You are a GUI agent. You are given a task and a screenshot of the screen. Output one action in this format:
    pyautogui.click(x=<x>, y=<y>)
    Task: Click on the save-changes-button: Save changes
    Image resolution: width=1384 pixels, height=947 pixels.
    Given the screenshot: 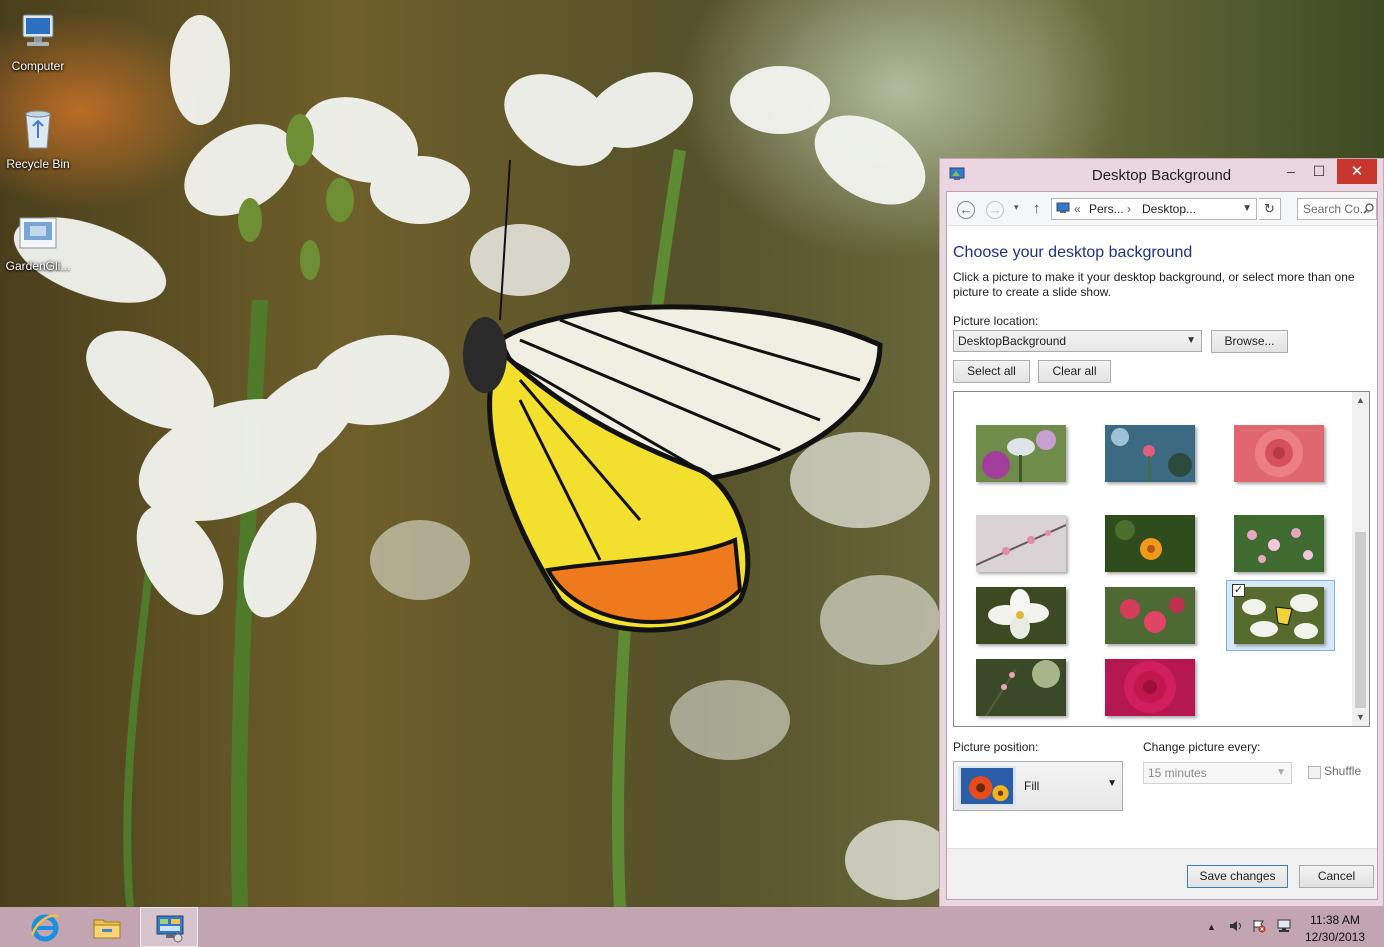 What is the action you would take?
    pyautogui.click(x=1237, y=876)
    